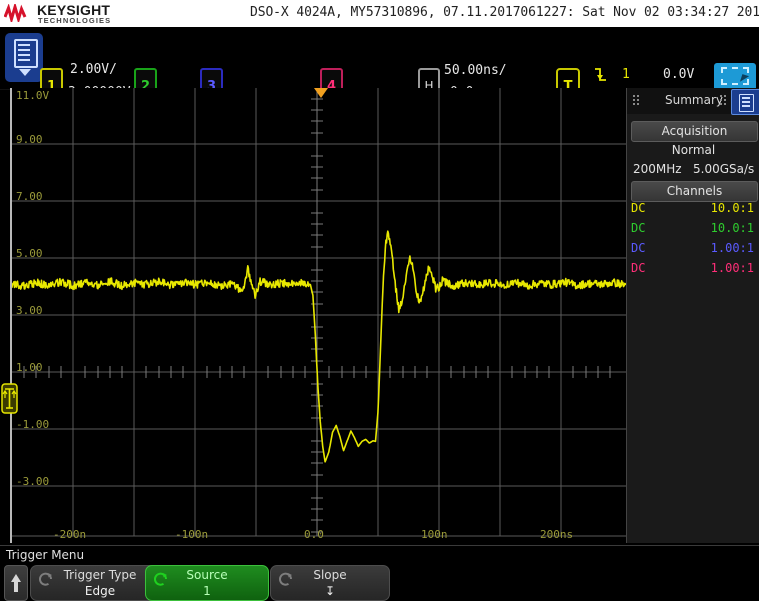 The image size is (759, 601). Describe the element at coordinates (70, 534) in the screenshot. I see `x-axis-label-0: -200n` at that location.